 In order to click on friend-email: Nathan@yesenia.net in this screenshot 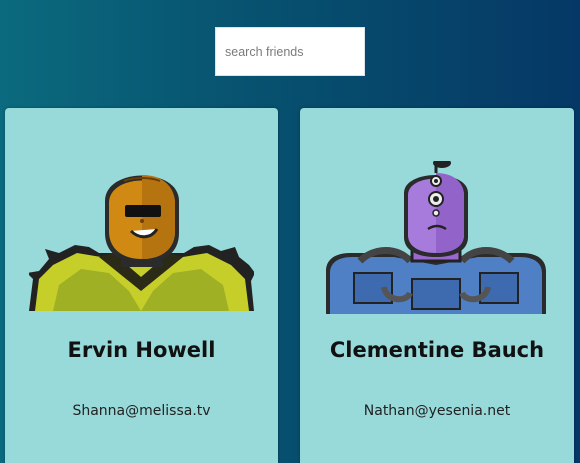, I will do `click(437, 411)`.